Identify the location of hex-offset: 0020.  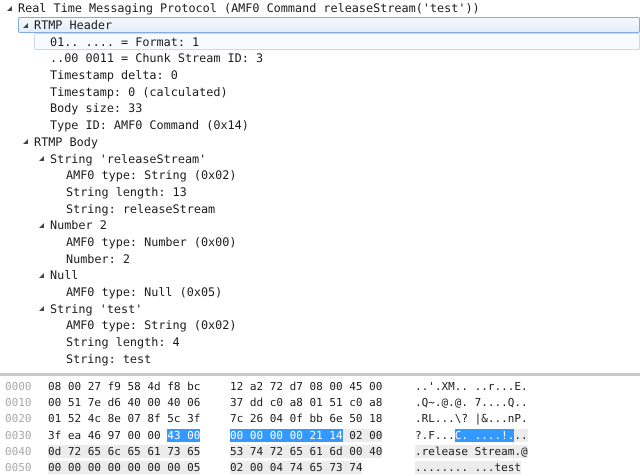
(18, 419).